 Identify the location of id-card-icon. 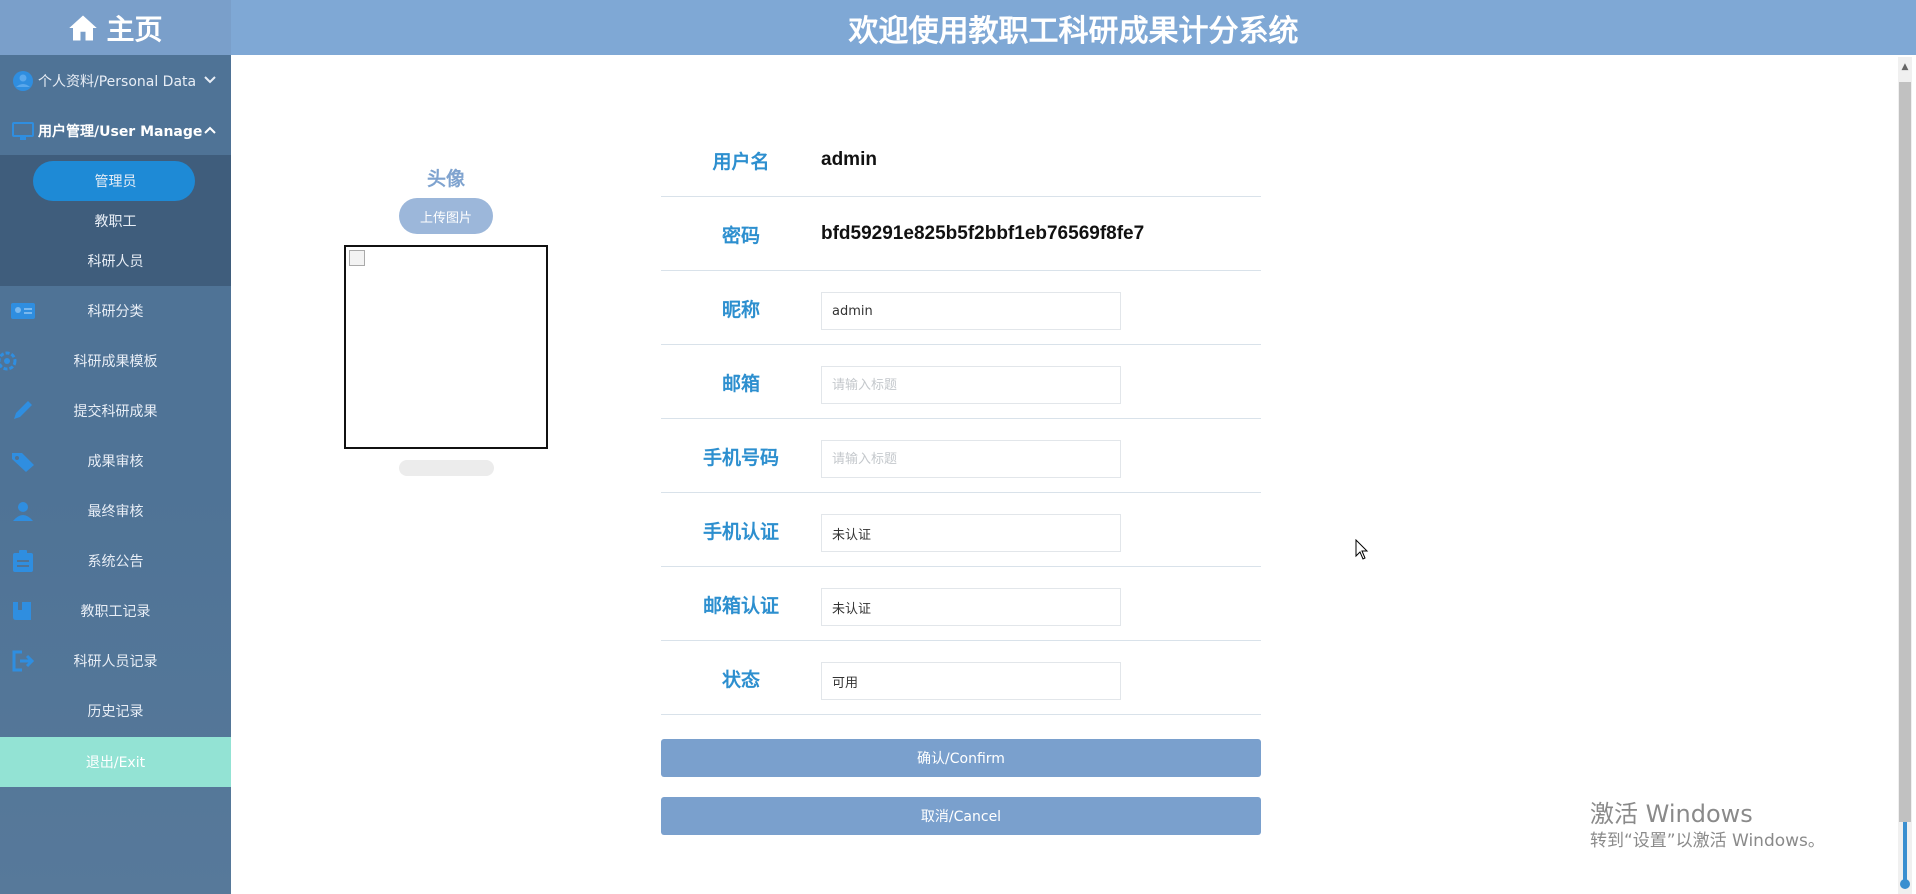
(23, 311).